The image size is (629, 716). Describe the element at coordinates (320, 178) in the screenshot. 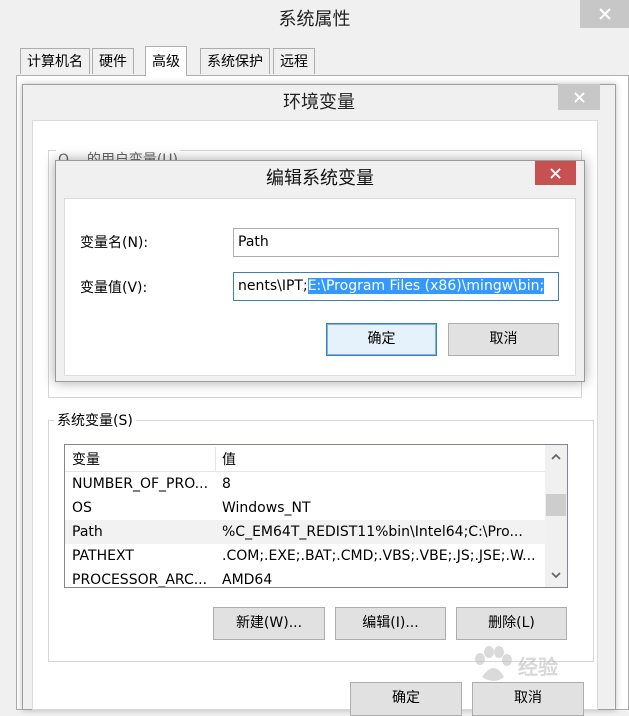

I see `edit-dialog-title: 编辑系统变量` at that location.